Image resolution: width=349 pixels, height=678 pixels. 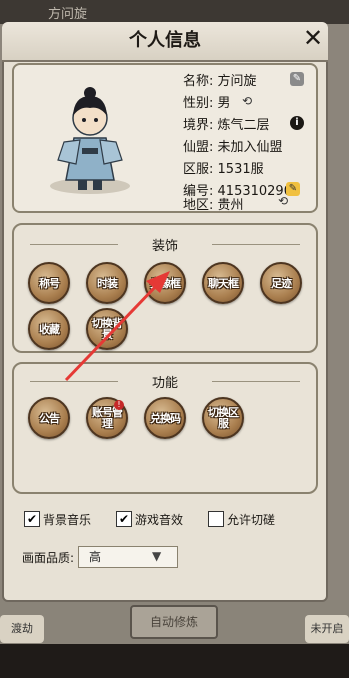 What do you see at coordinates (112, 332) in the screenshot?
I see `annotation-arrow-line` at bounding box center [112, 332].